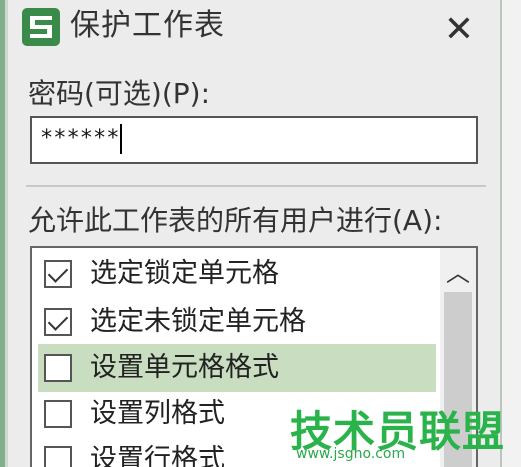  I want to click on password-label: 密码(可选)(P):, so click(119, 93).